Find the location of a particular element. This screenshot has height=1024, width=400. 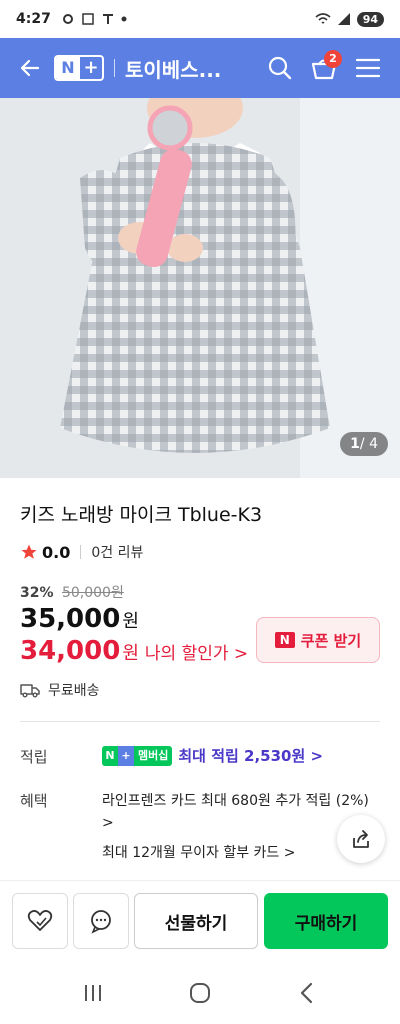

membership-plus: + is located at coordinates (126, 755).